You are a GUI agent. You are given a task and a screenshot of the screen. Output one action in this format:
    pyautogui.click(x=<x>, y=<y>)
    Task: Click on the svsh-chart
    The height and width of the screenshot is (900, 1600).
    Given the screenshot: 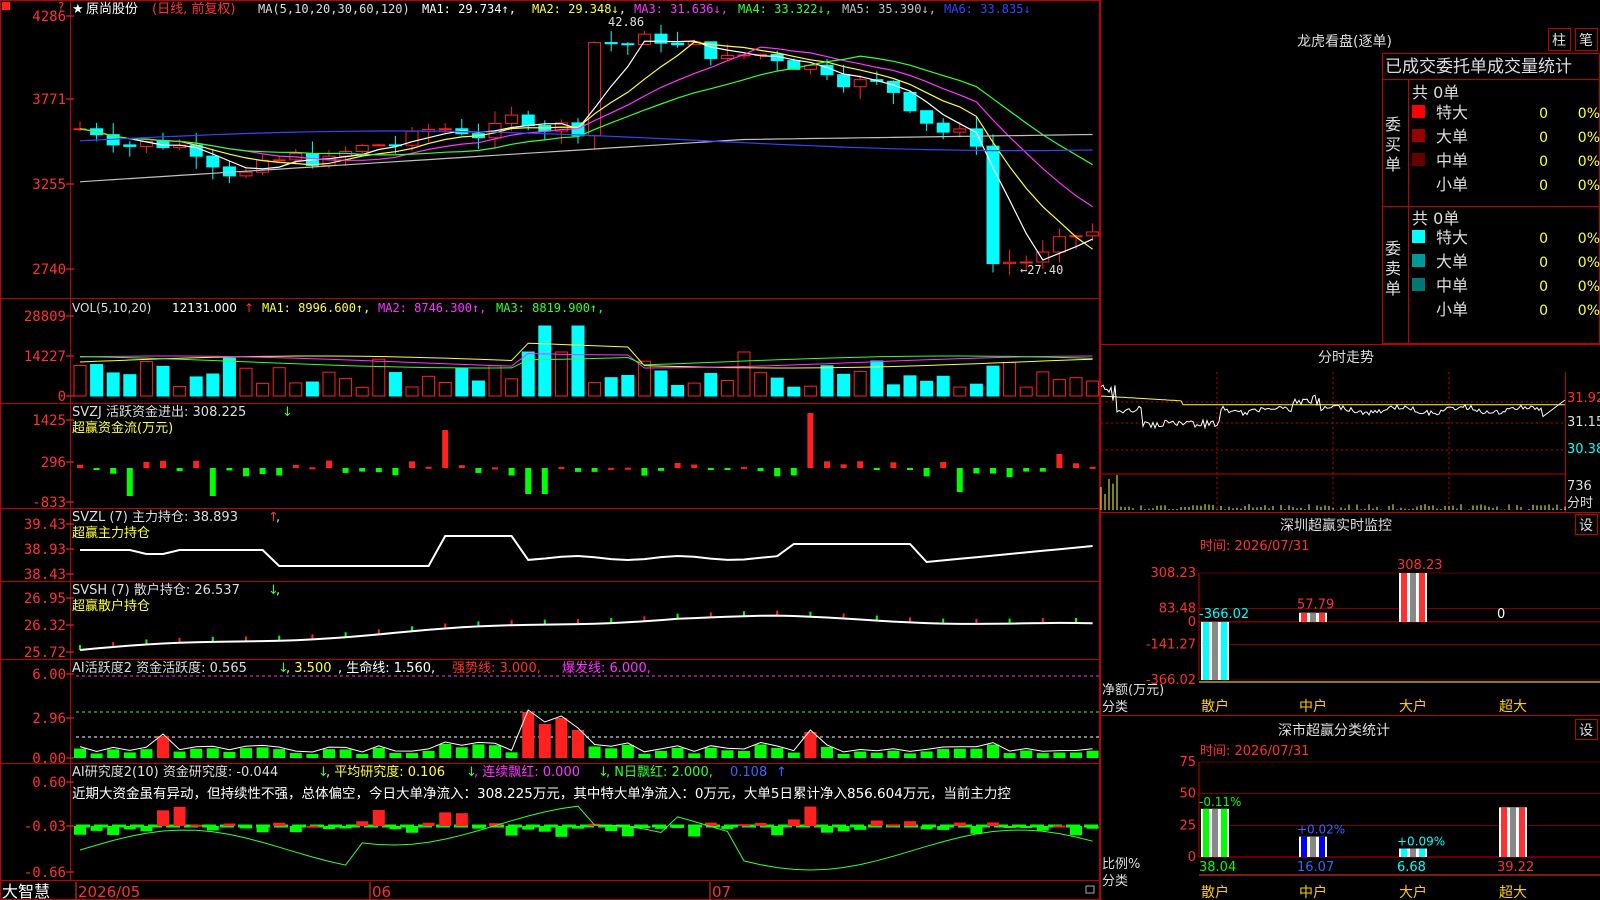 What is the action you would take?
    pyautogui.click(x=586, y=630)
    